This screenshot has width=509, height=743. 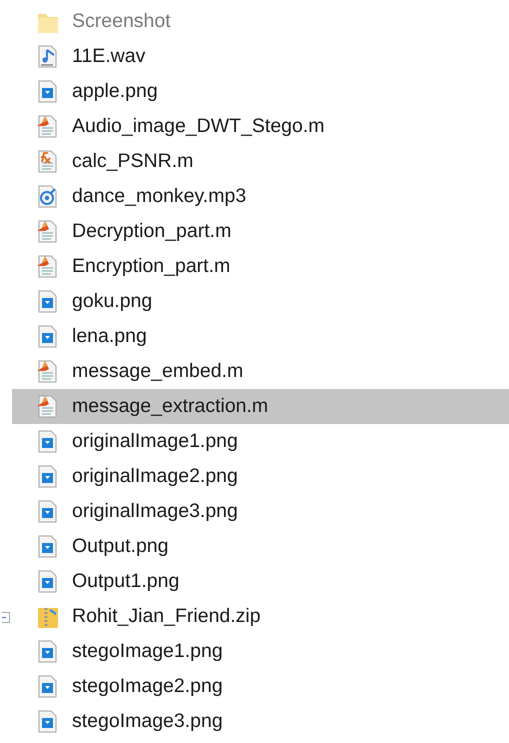 What do you see at coordinates (158, 371) in the screenshot?
I see `file-name: message_embed.m` at bounding box center [158, 371].